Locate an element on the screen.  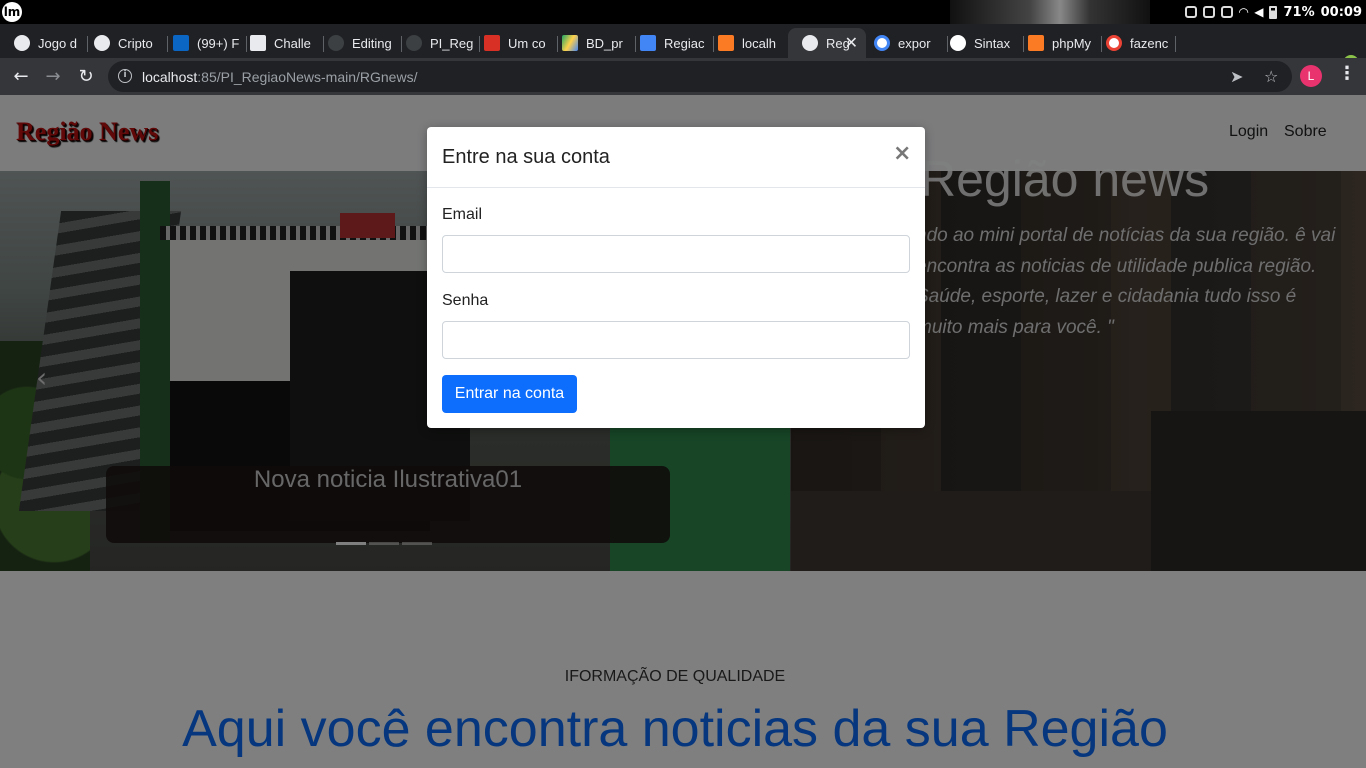
tab-label: Um co is located at coordinates (527, 43).